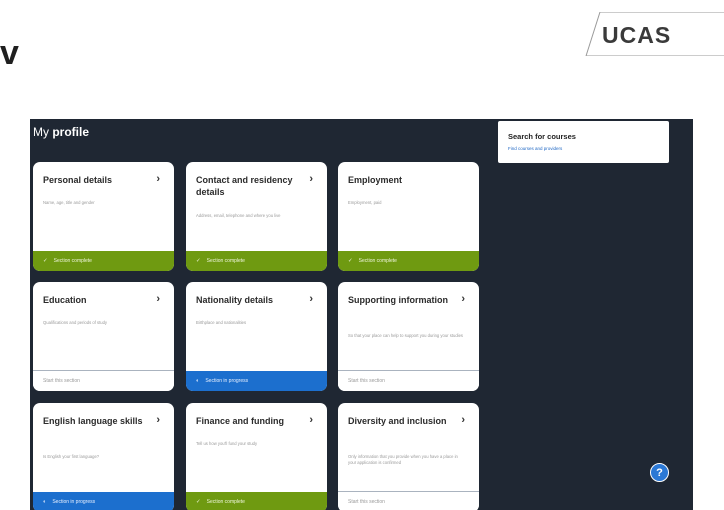 This screenshot has width=724, height=510. I want to click on card-description: Birthplace and nationalities, so click(221, 322).